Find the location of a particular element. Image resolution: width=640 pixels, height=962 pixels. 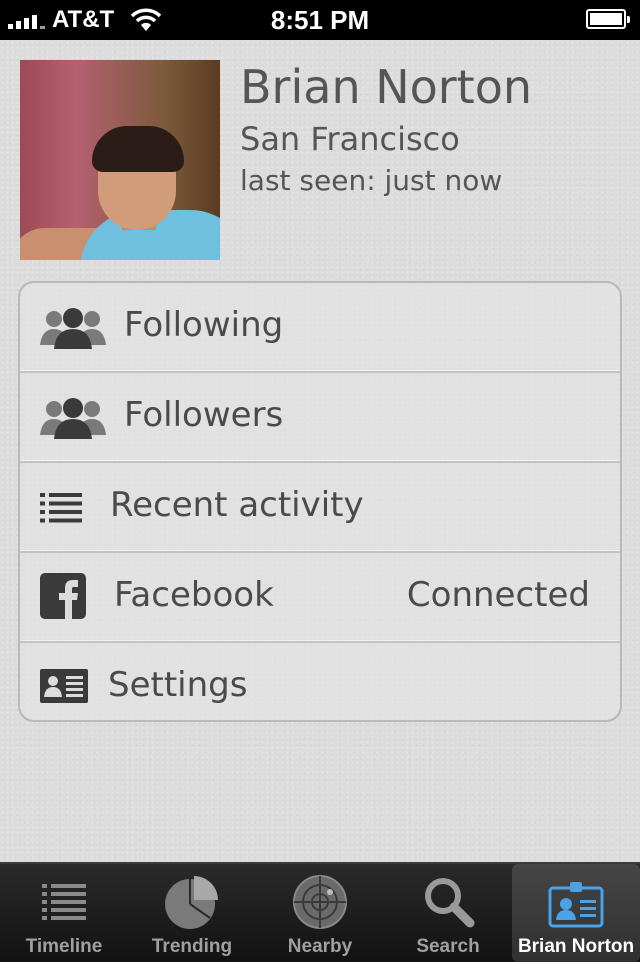

tab-trending: Trending is located at coordinates (192, 913).